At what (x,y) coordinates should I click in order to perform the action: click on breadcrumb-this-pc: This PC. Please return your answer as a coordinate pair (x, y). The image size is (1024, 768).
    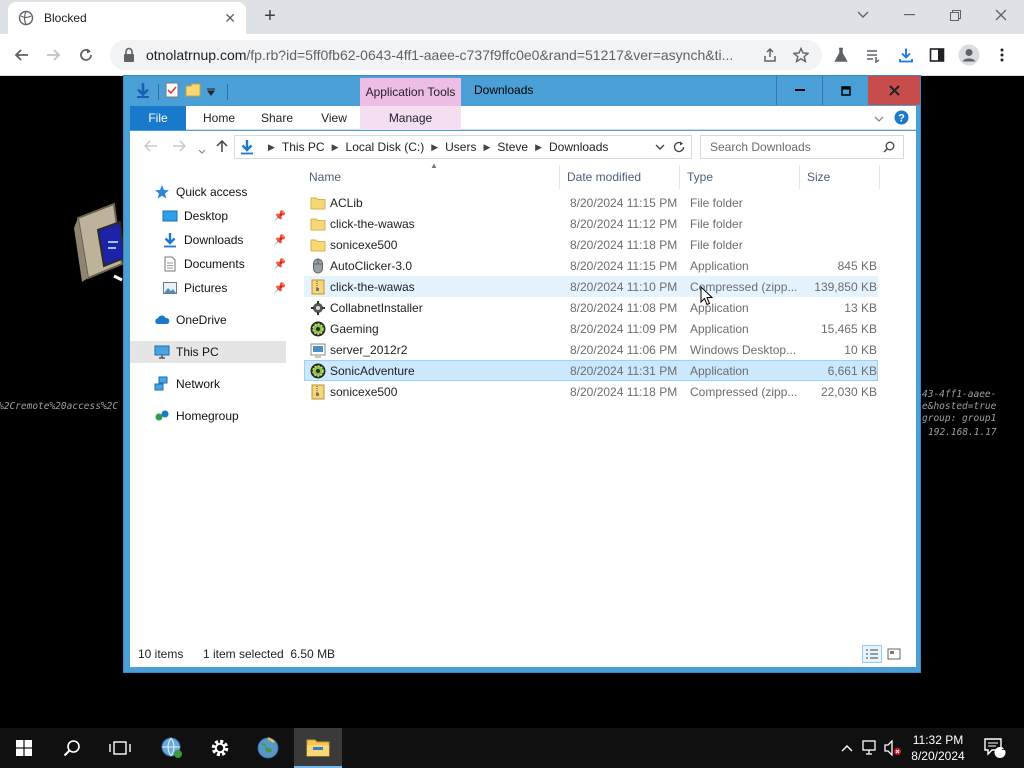
    Looking at the image, I should click on (303, 147).